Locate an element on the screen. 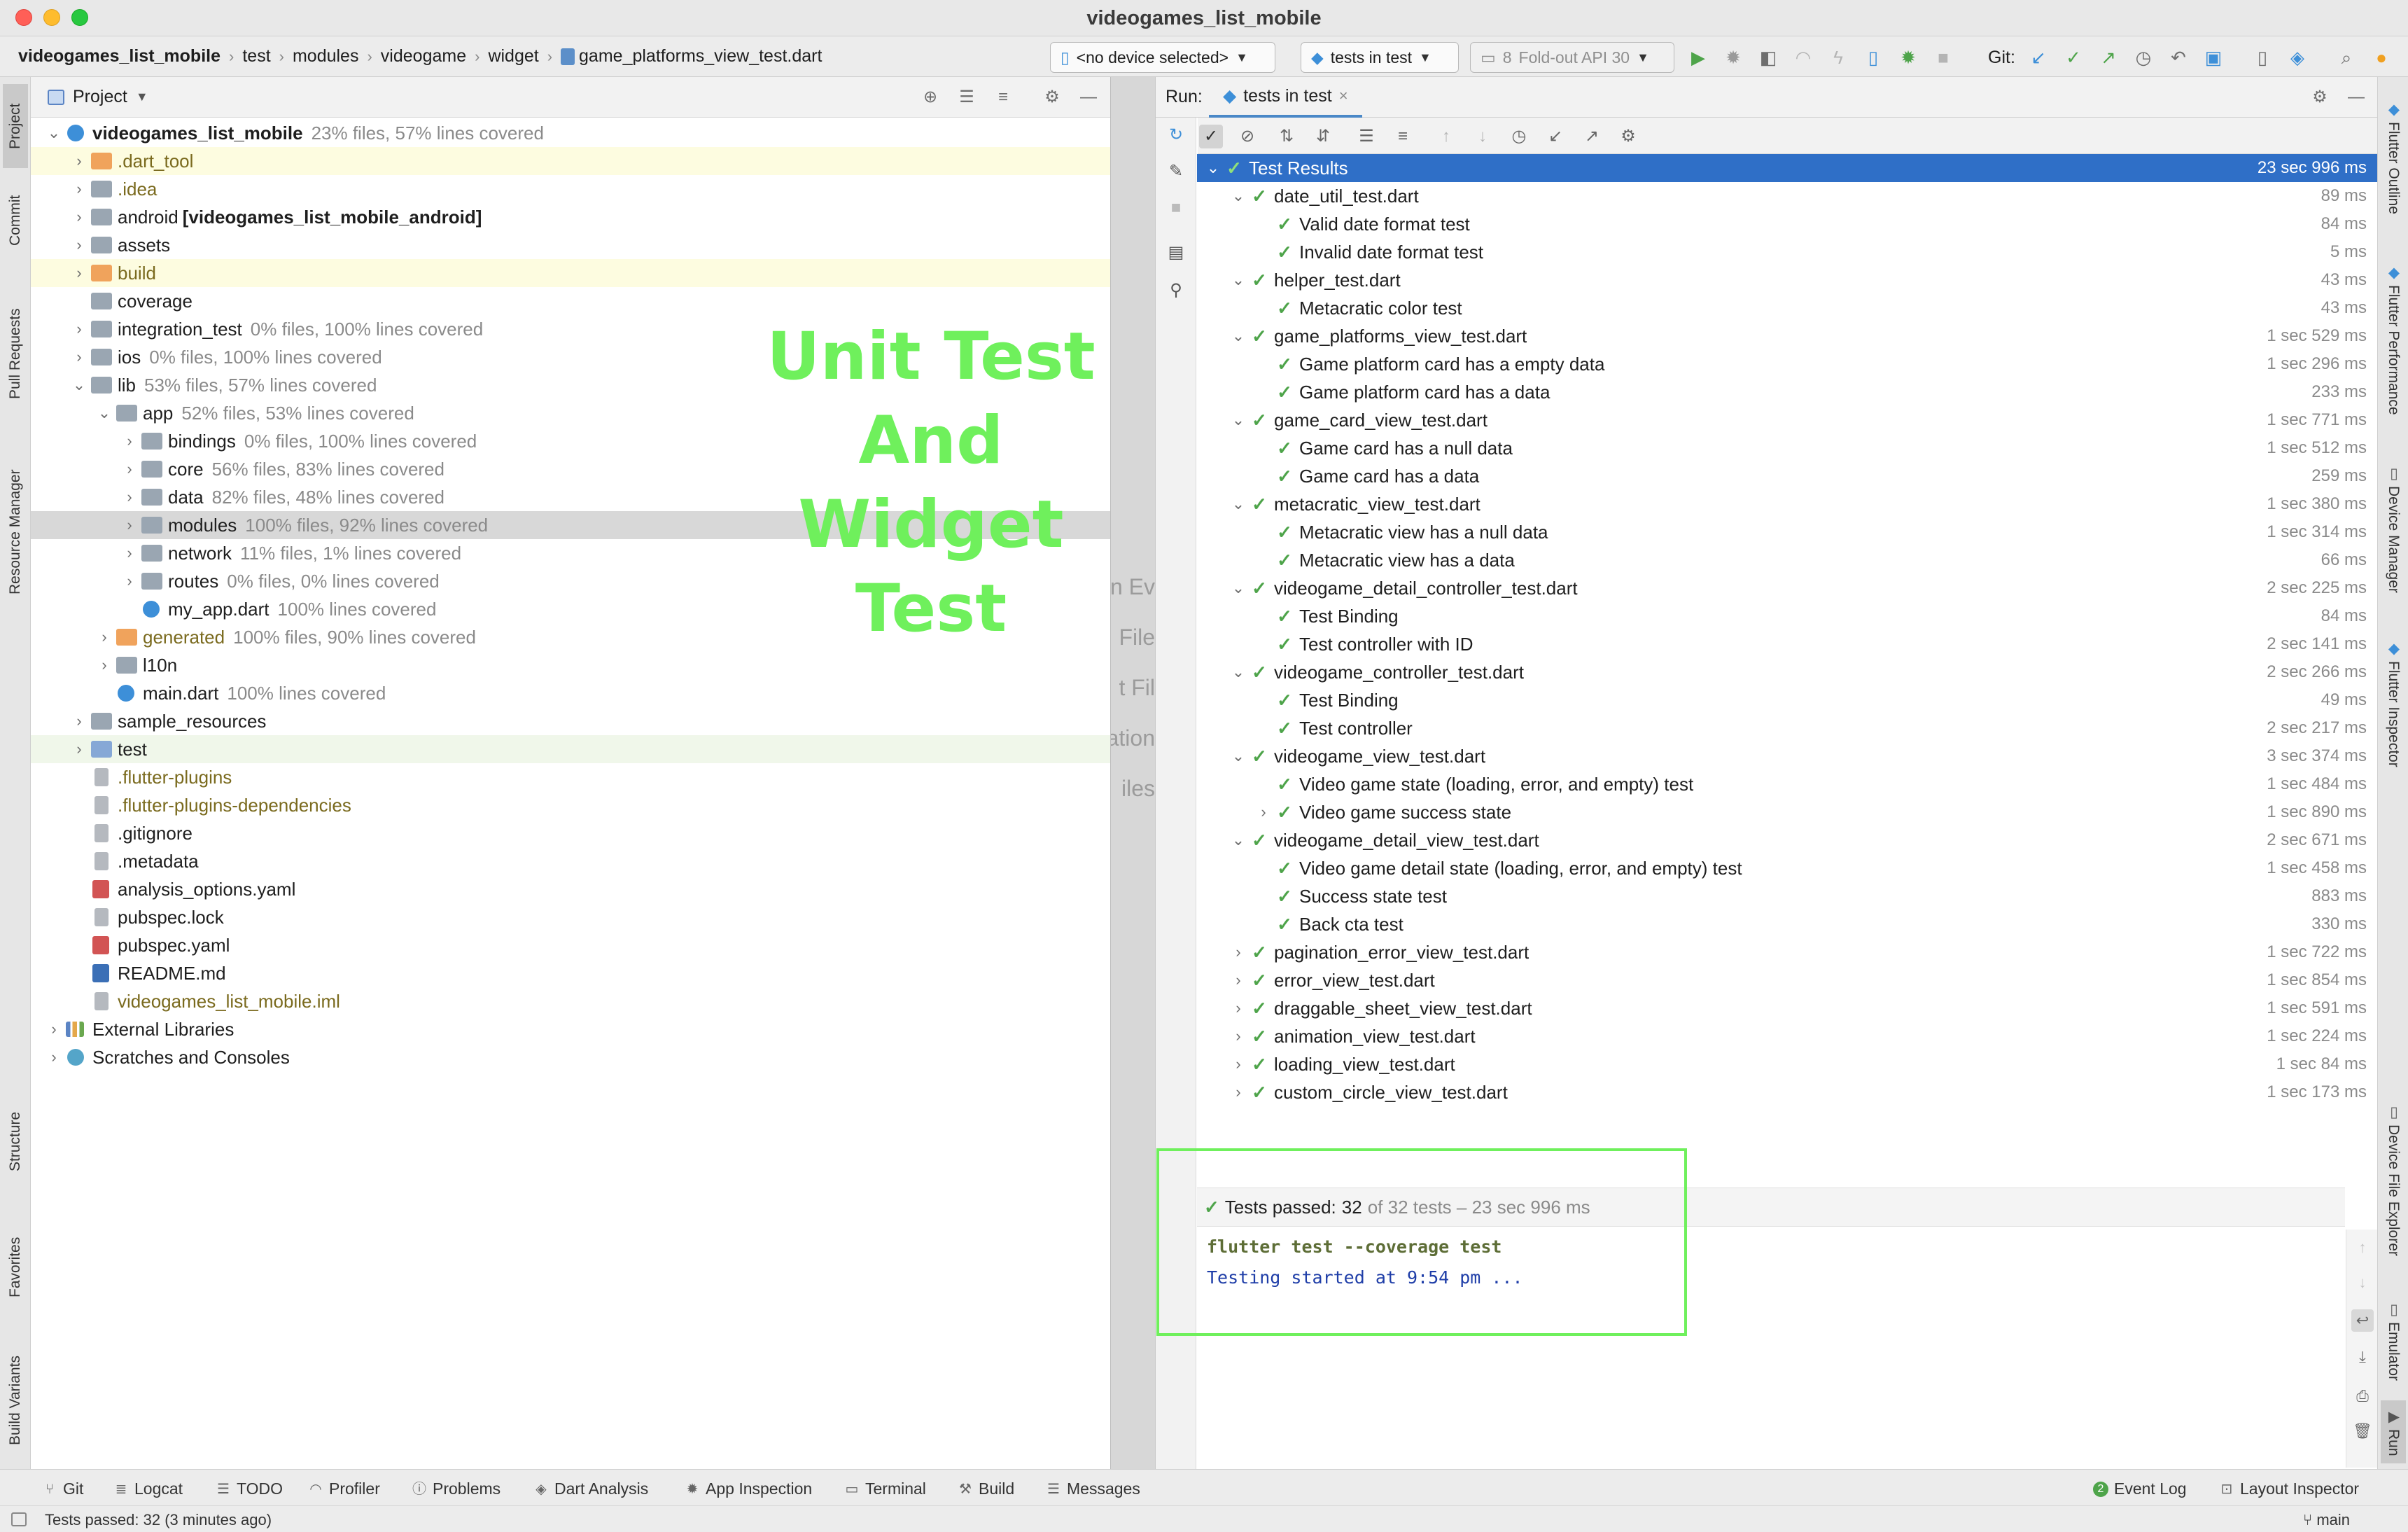  project-tree-row: › Scratches and Consoles is located at coordinates (570, 1057).